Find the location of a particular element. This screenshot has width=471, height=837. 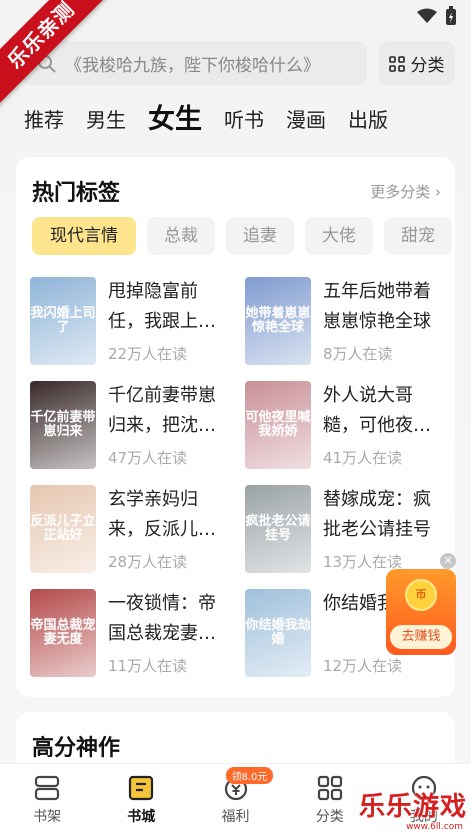

book-cover: 我闪婚上司了 is located at coordinates (63, 321).